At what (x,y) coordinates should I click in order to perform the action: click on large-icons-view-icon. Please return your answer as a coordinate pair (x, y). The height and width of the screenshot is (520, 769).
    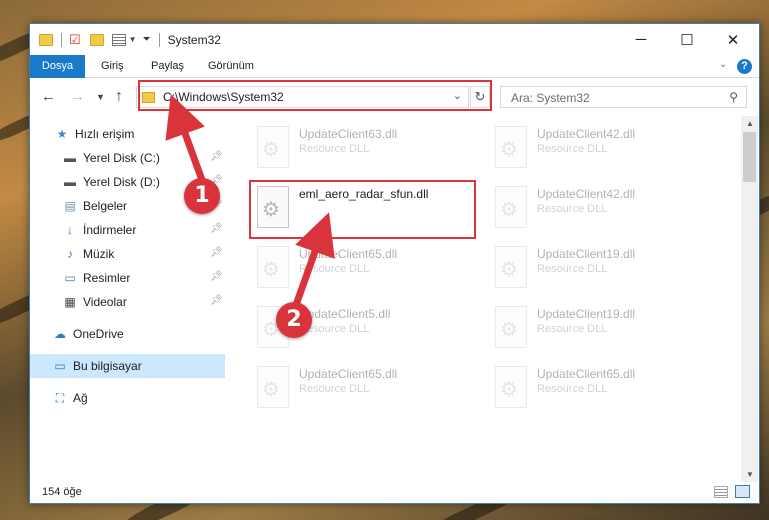
    Looking at the image, I should click on (742, 491).